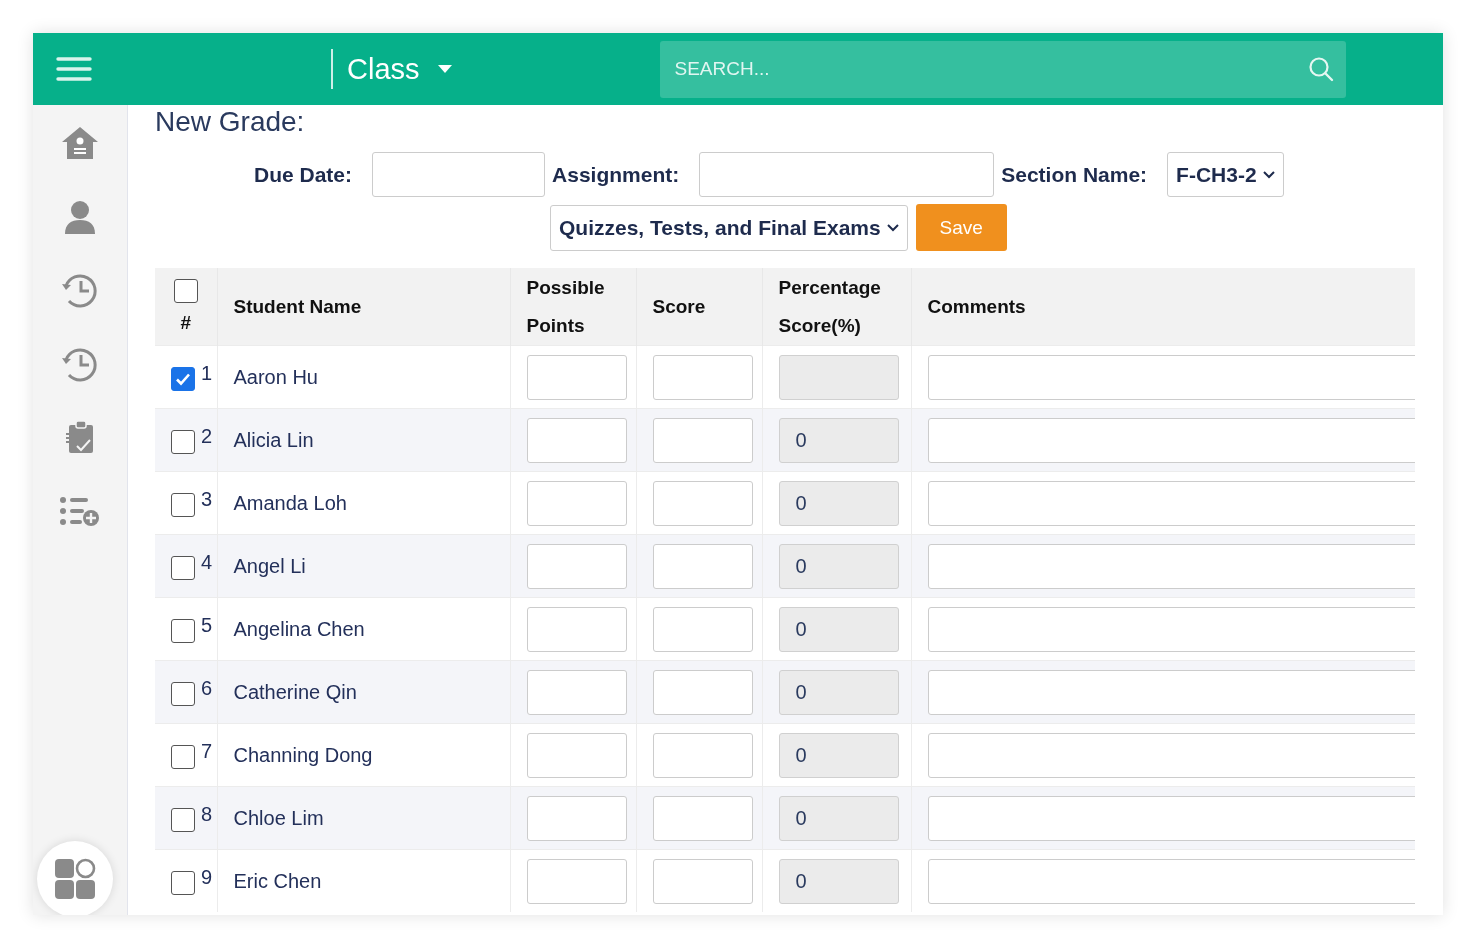 This screenshot has width=1476, height=948. What do you see at coordinates (847, 174) in the screenshot?
I see `assignment-field` at bounding box center [847, 174].